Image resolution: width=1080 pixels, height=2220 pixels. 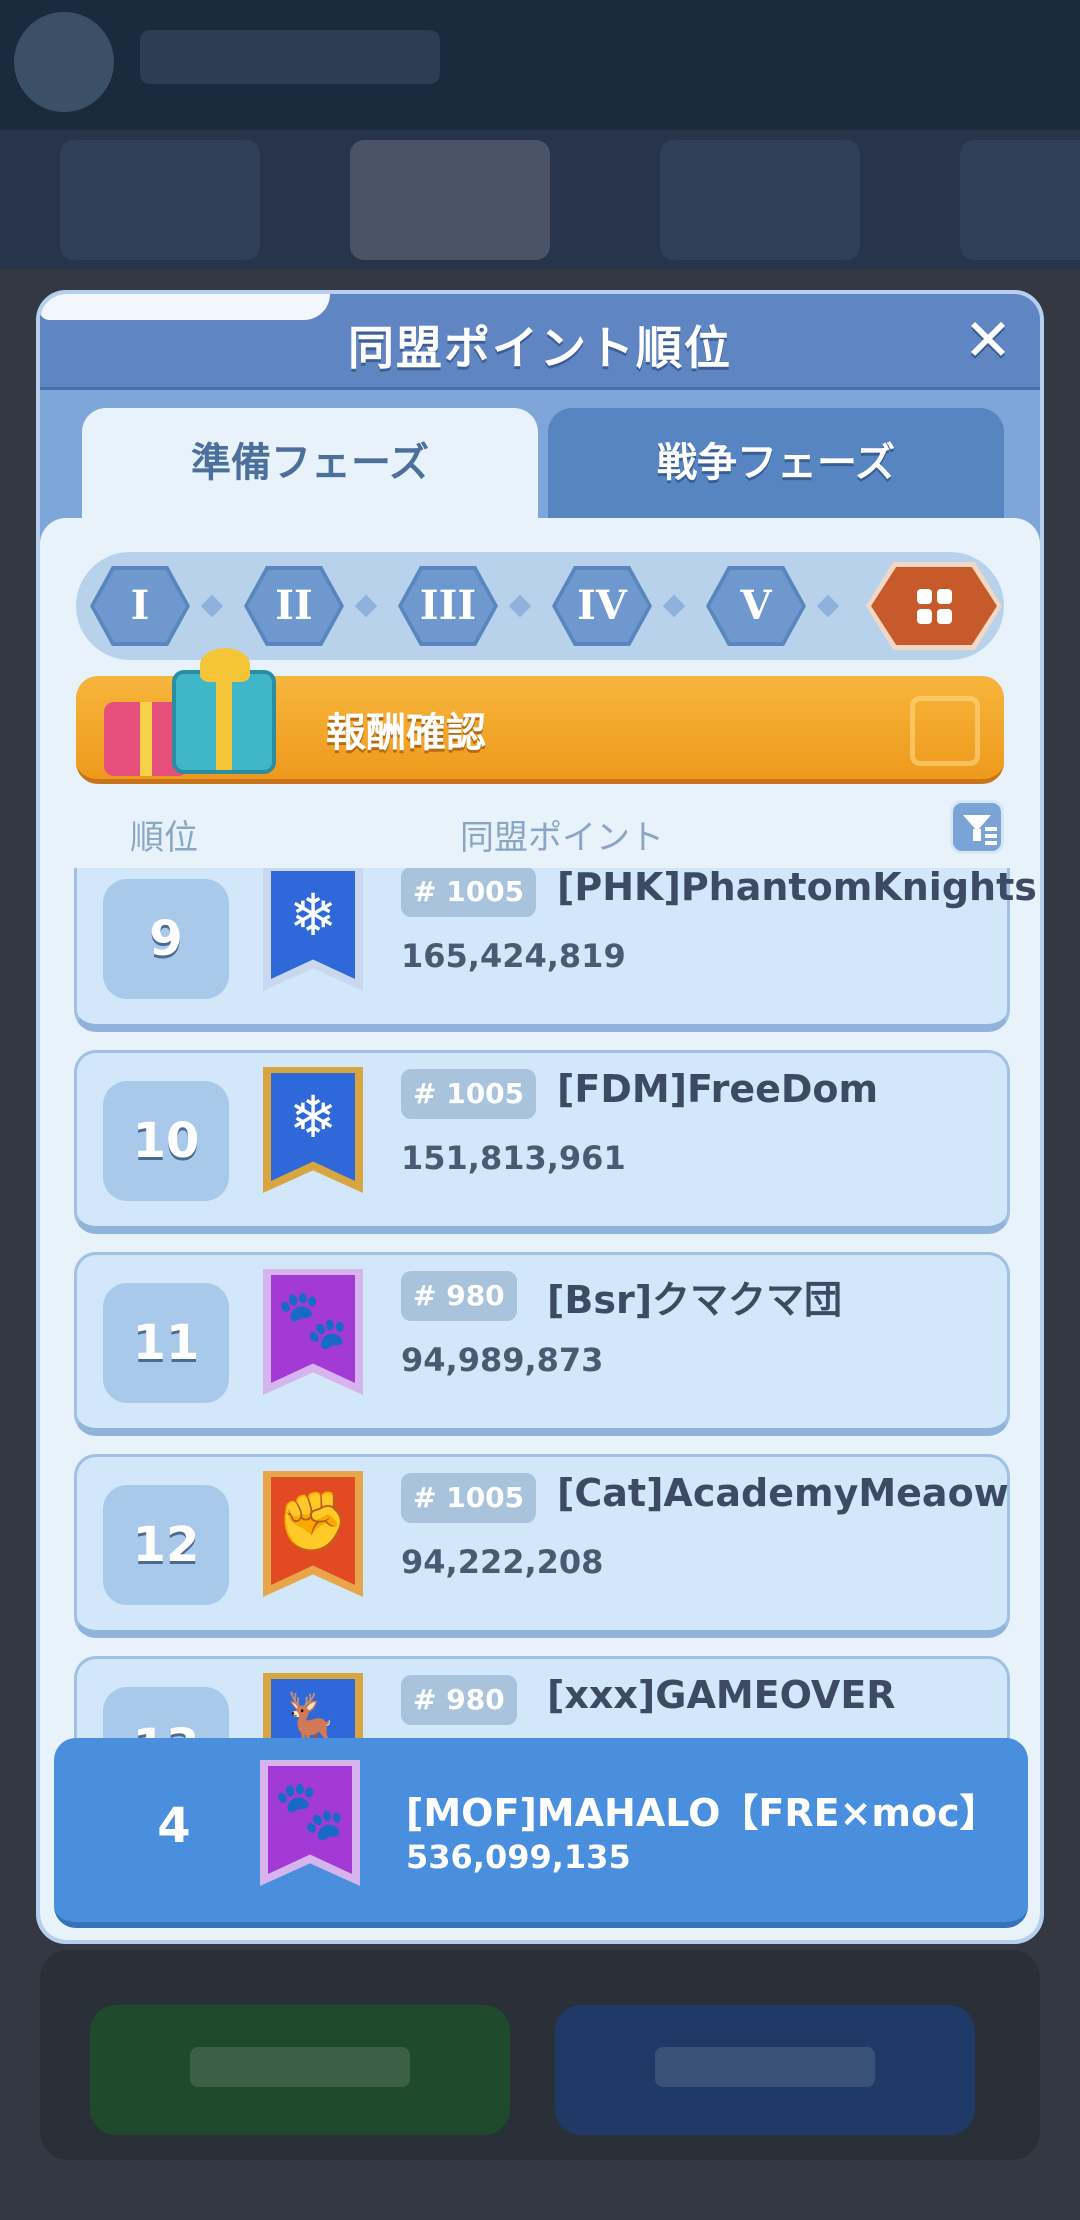 I want to click on my-alliance-points: 536,099,135, so click(x=518, y=1857).